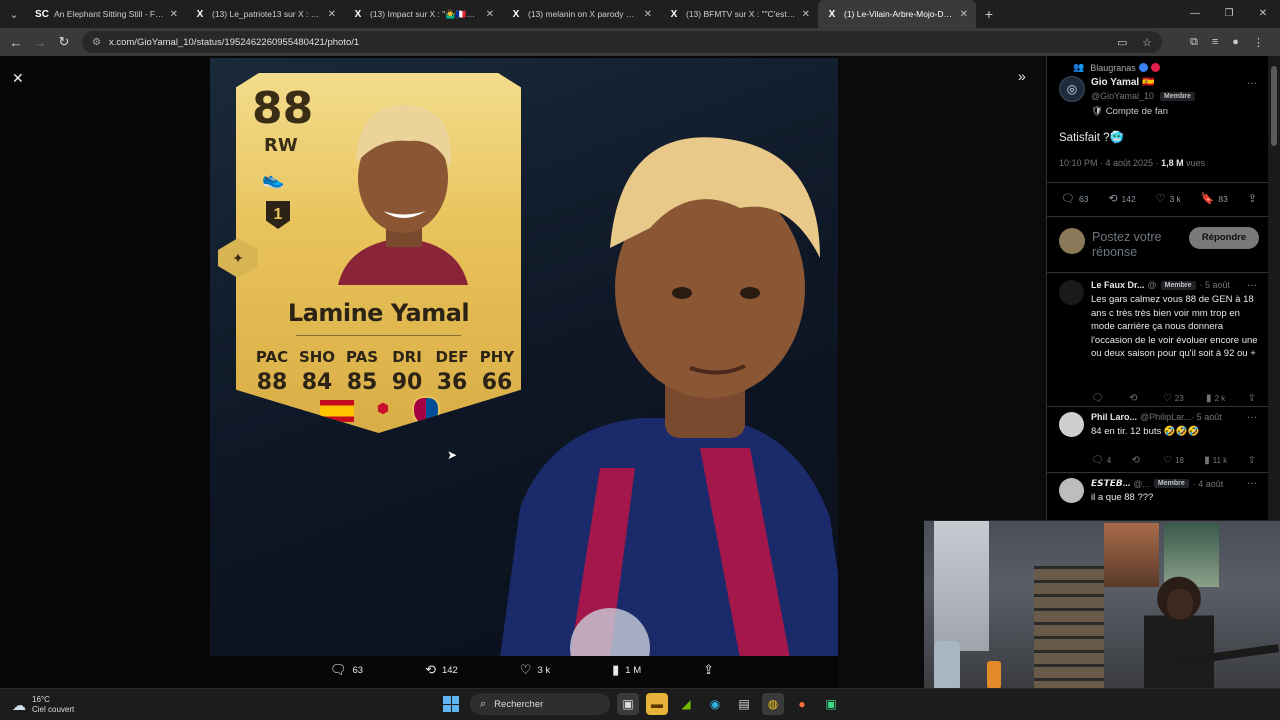  What do you see at coordinates (581, 14) in the screenshot?
I see `browser-tab: X (13) melanin on X parody accou ✕` at bounding box center [581, 14].